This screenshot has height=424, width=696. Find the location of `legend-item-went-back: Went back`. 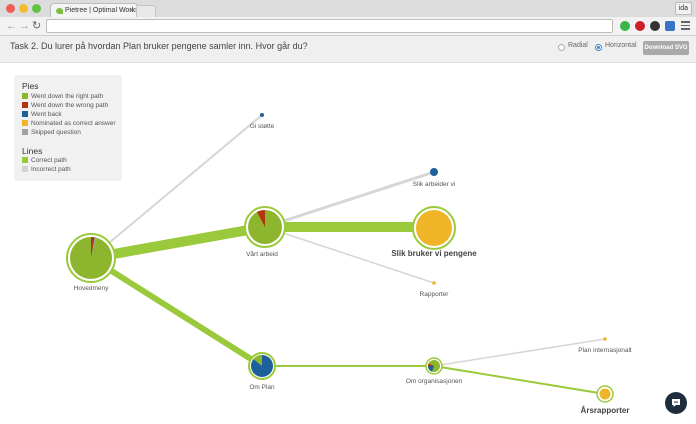

legend-item-went-back: Went back is located at coordinates (42, 114).